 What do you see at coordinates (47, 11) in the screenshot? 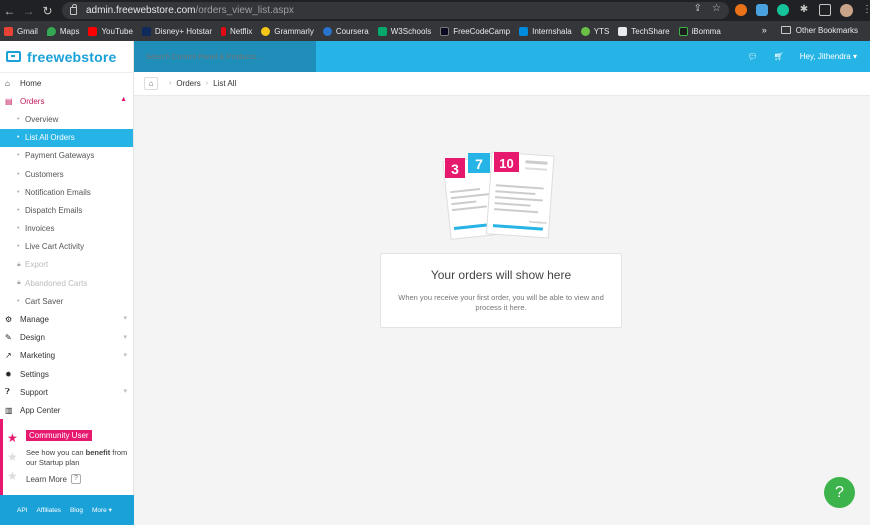
I see `reload-icon: ↻` at bounding box center [47, 11].